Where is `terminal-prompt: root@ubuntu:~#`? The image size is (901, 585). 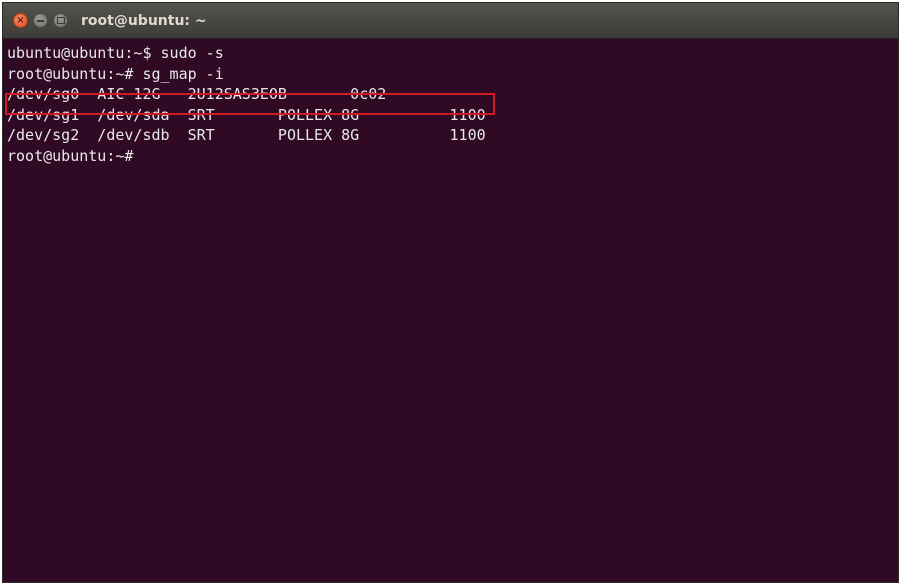 terminal-prompt: root@ubuntu:~# is located at coordinates (70, 155).